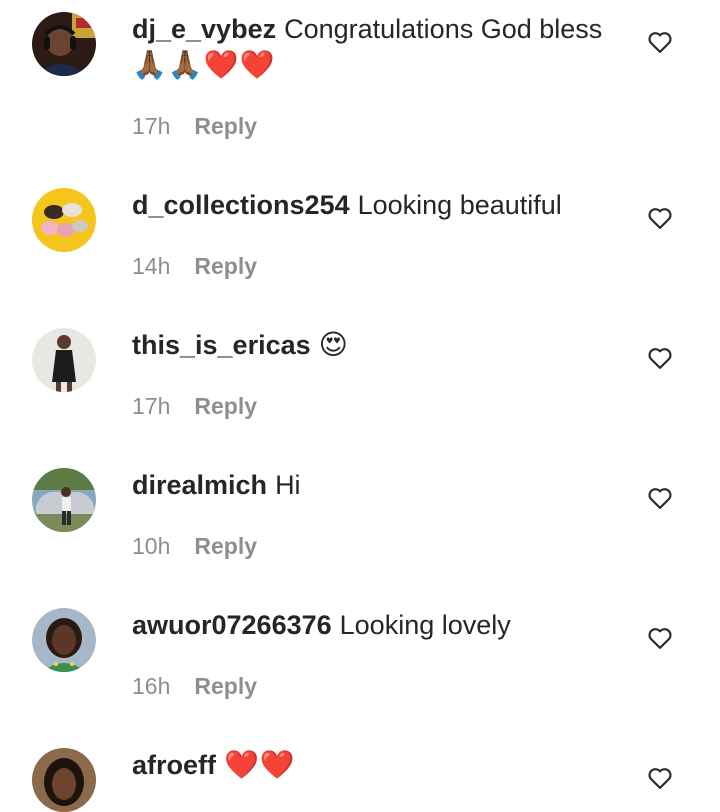 This screenshot has height=812, width=720. I want to click on comment-emoji: 🙏🏾🙏🏾❤️❤️, so click(204, 64).